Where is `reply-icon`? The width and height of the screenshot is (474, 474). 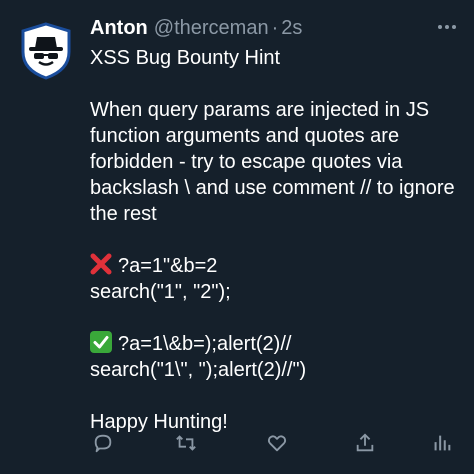 reply-icon is located at coordinates (103, 443).